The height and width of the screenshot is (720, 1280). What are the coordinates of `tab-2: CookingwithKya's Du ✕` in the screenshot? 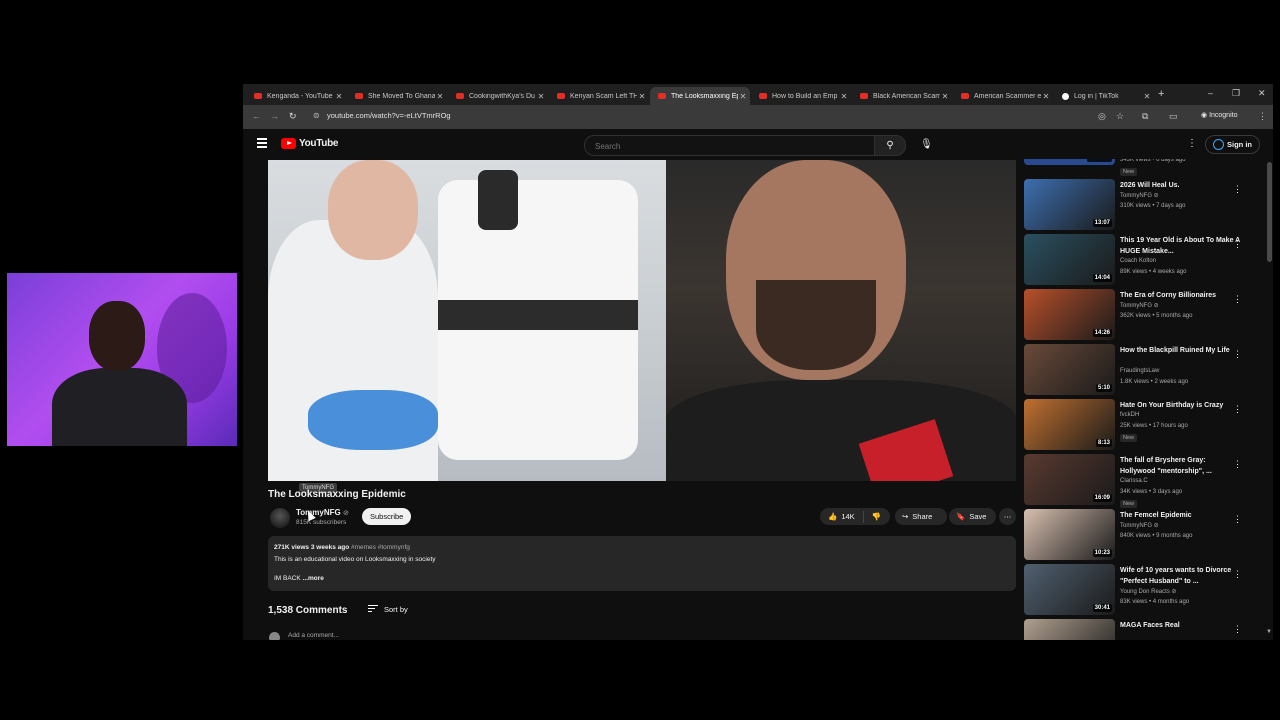 It's located at (498, 96).